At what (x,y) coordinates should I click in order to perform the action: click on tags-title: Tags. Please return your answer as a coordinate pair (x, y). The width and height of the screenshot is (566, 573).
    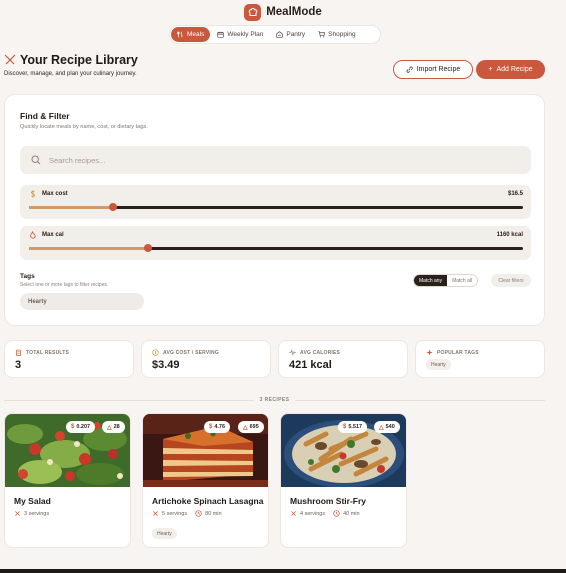
    Looking at the image, I should click on (27, 276).